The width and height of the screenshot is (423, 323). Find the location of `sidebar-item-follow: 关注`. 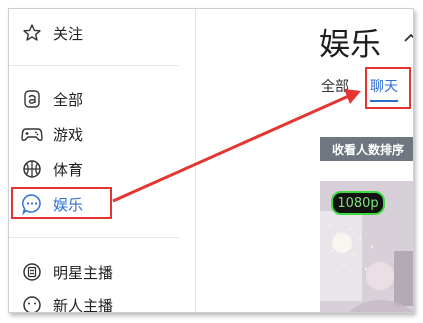

sidebar-item-follow: 关注 is located at coordinates (101, 33).